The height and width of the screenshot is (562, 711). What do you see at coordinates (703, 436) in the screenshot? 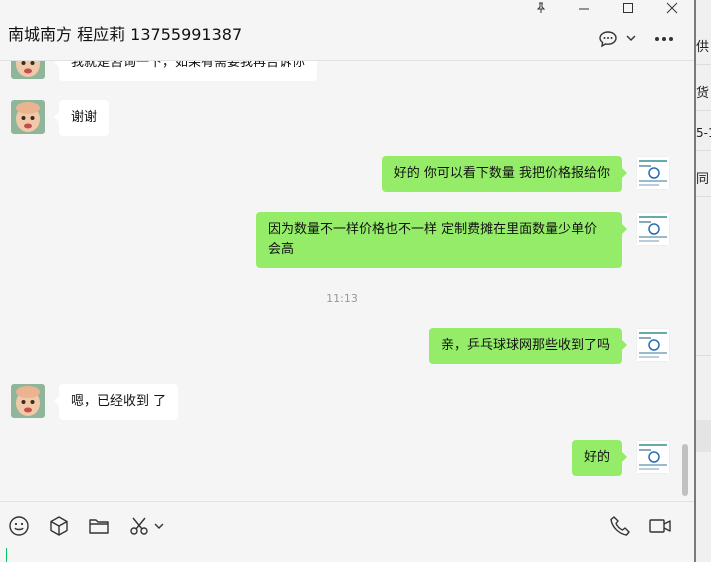
I see `background-row` at bounding box center [703, 436].